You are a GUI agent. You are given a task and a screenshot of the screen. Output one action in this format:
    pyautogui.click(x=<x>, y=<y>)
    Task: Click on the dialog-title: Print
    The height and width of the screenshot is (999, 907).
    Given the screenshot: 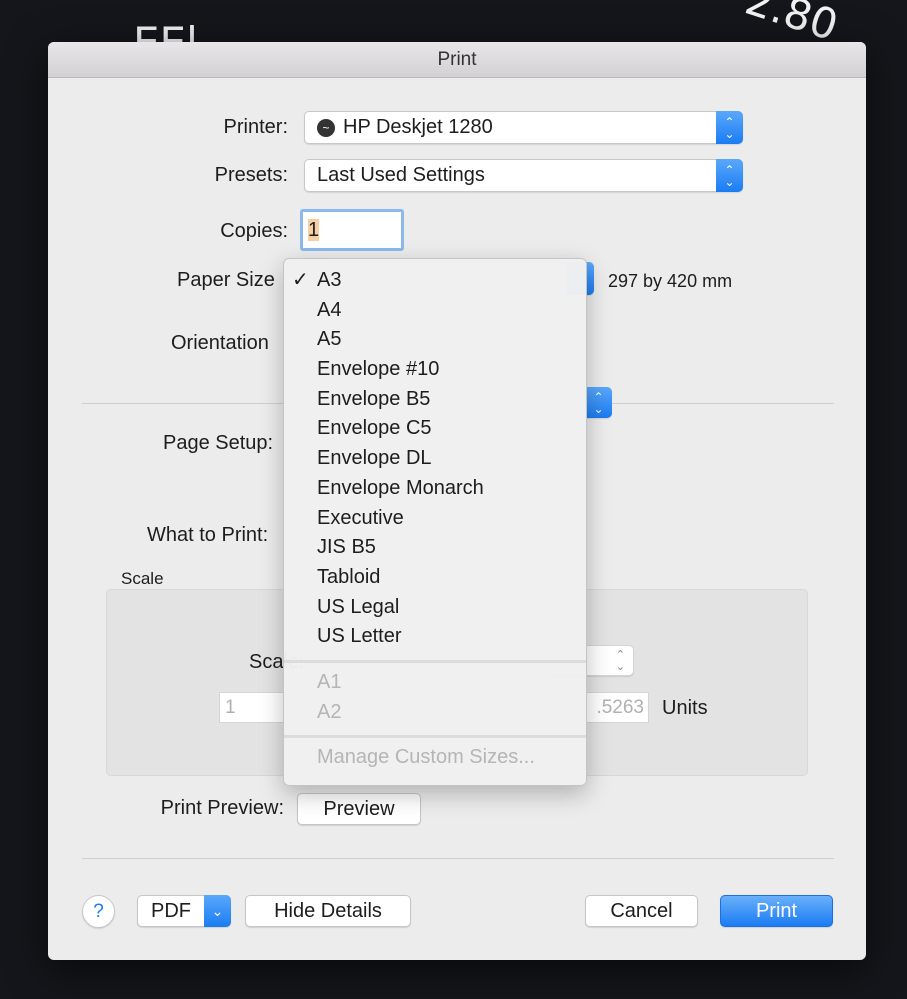 What is the action you would take?
    pyautogui.click(x=457, y=60)
    